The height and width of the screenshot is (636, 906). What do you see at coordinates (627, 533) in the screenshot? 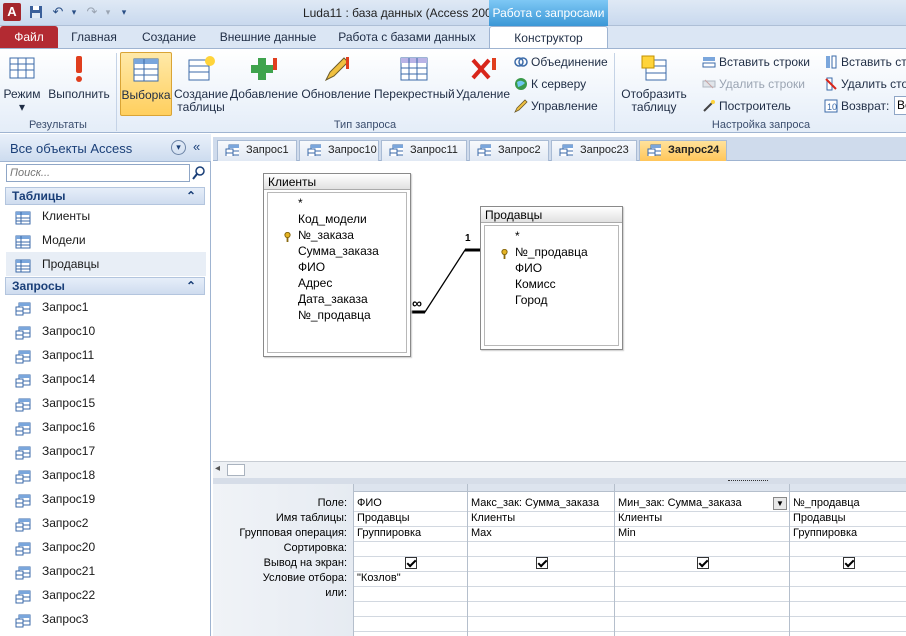
I see `grid-total-cell: Min` at bounding box center [627, 533].